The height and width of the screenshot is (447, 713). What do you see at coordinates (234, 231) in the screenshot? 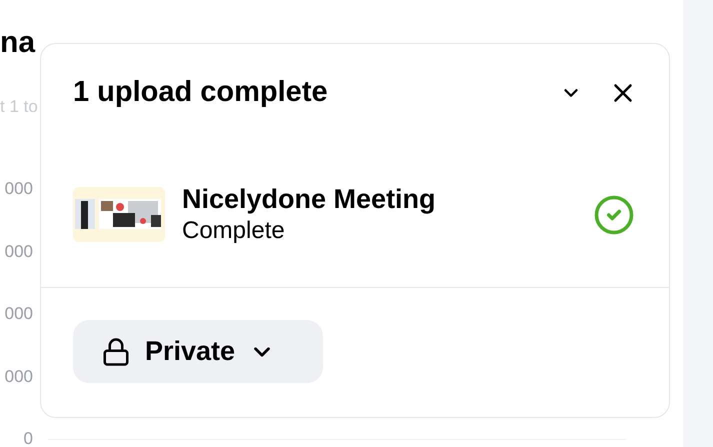
I see `upload-status: Complete` at bounding box center [234, 231].